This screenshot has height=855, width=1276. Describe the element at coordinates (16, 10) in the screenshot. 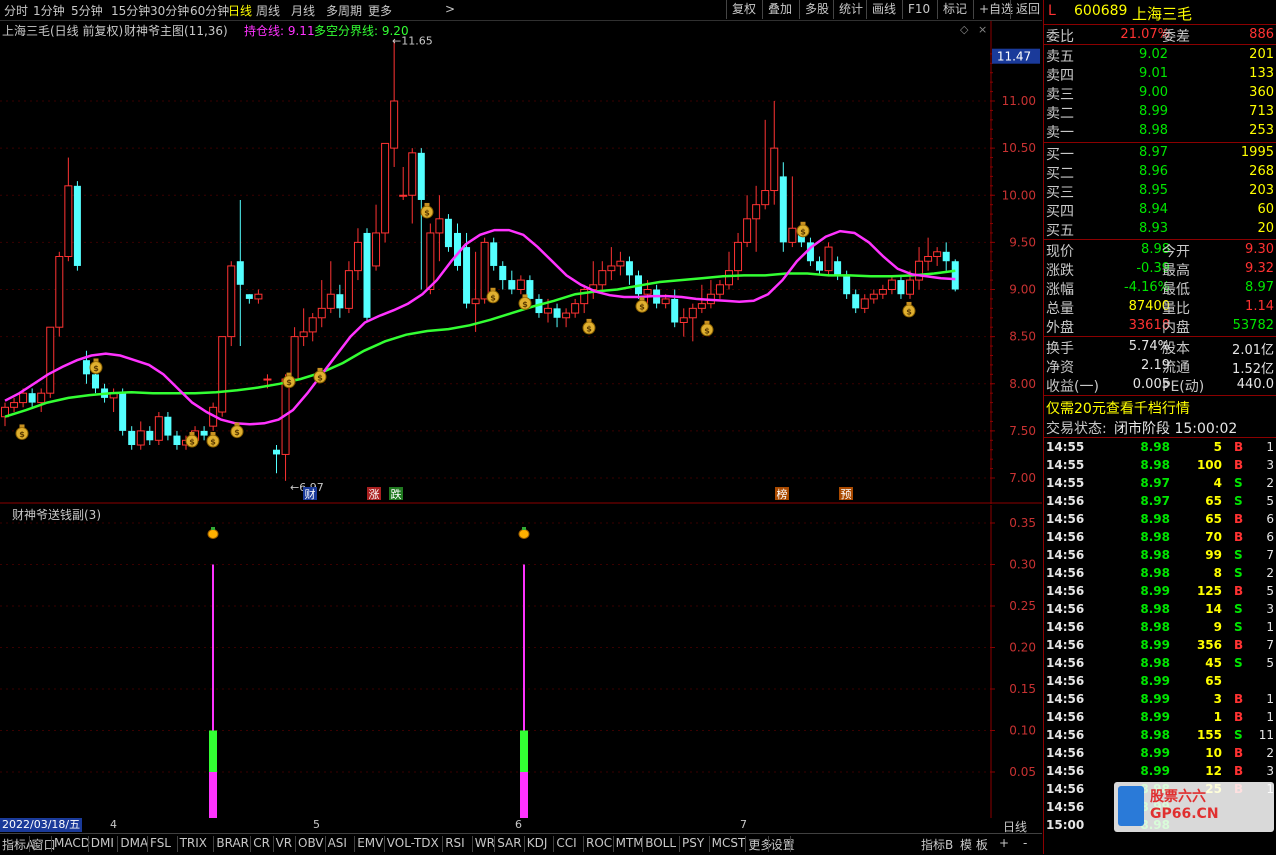

I see `period-tab: 分时` at that location.